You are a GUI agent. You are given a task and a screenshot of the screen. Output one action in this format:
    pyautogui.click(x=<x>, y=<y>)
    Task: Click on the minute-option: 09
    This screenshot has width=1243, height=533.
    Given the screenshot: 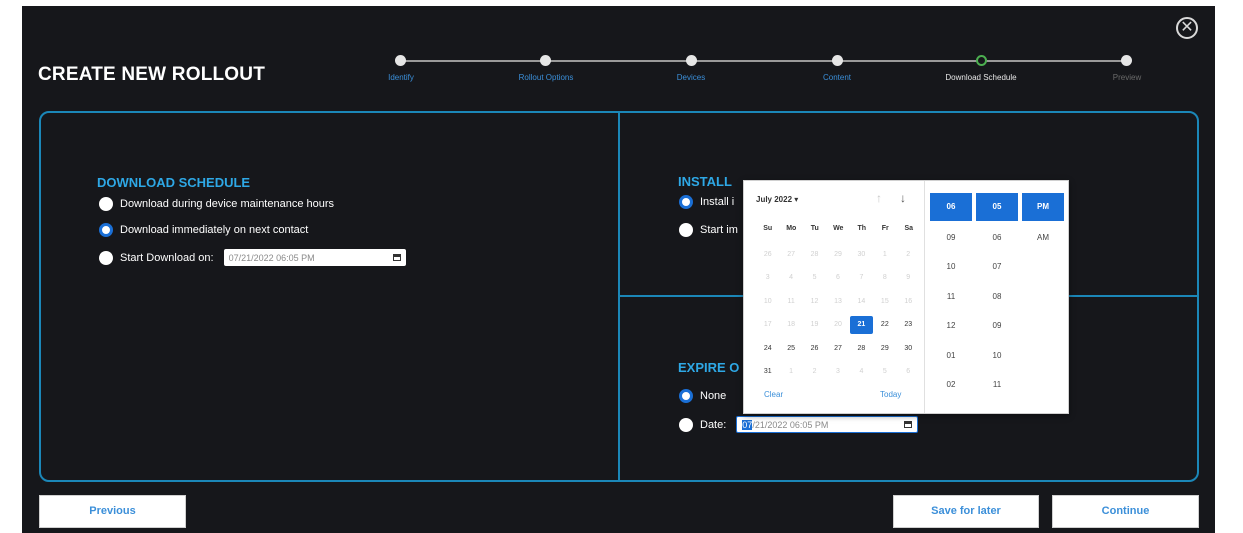 What is the action you would take?
    pyautogui.click(x=997, y=326)
    